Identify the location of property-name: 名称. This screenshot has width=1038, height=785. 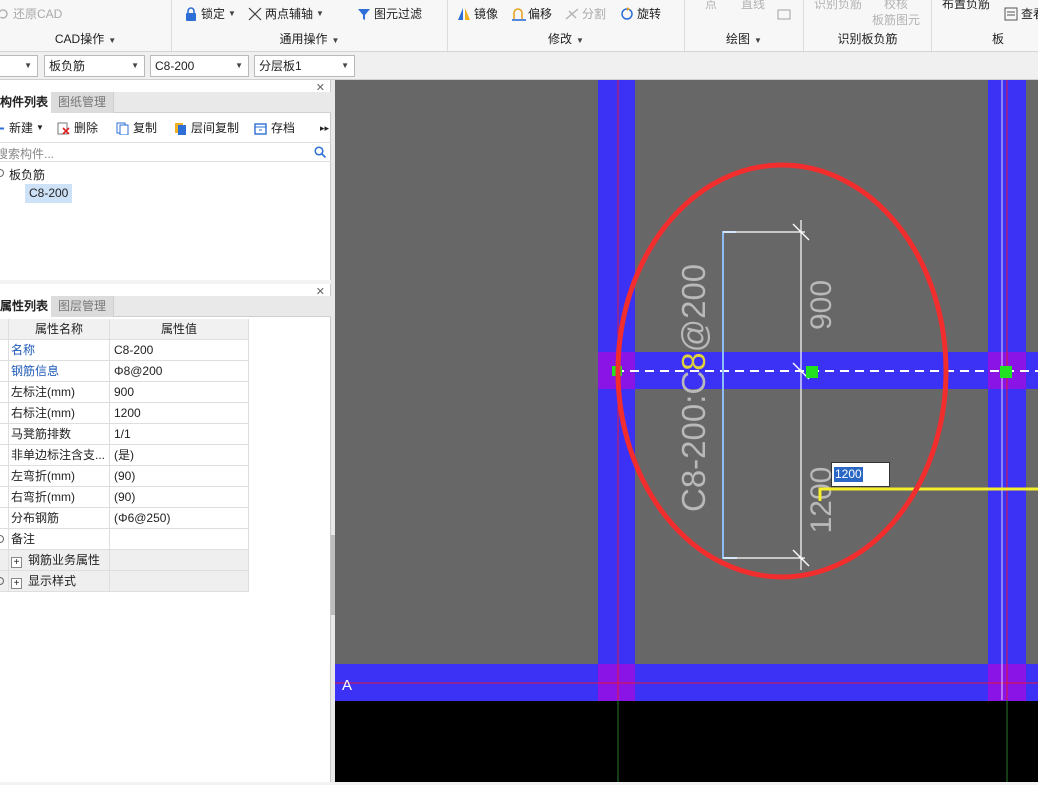
(59, 350).